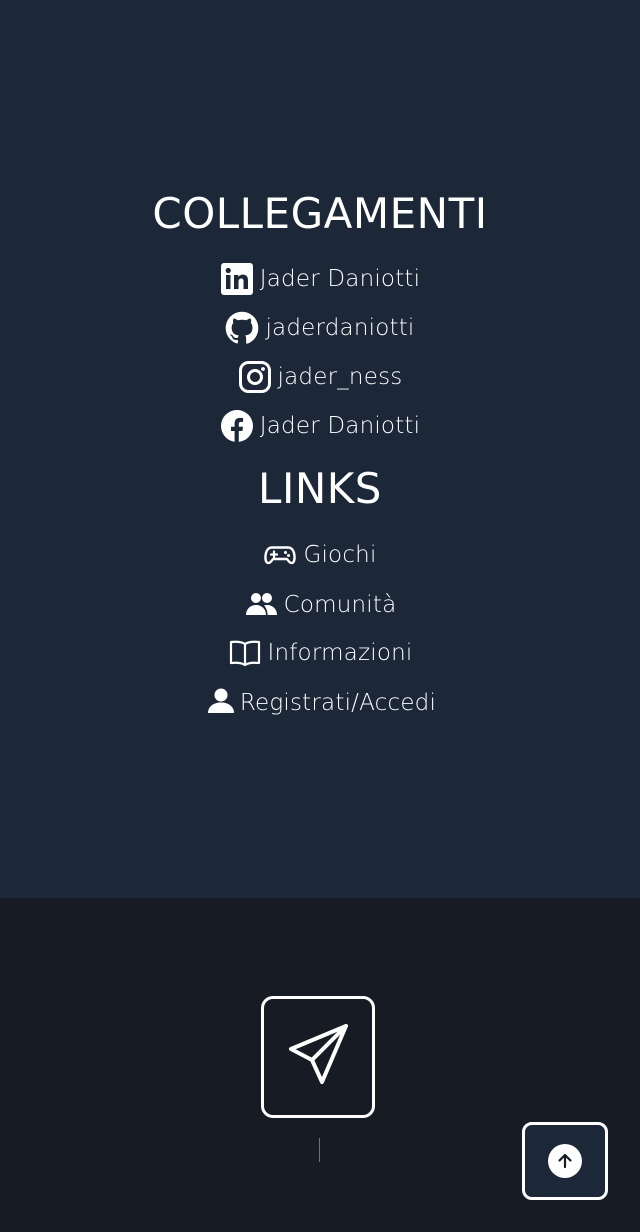 The width and height of the screenshot is (640, 1232). What do you see at coordinates (221, 703) in the screenshot?
I see `user-icon` at bounding box center [221, 703].